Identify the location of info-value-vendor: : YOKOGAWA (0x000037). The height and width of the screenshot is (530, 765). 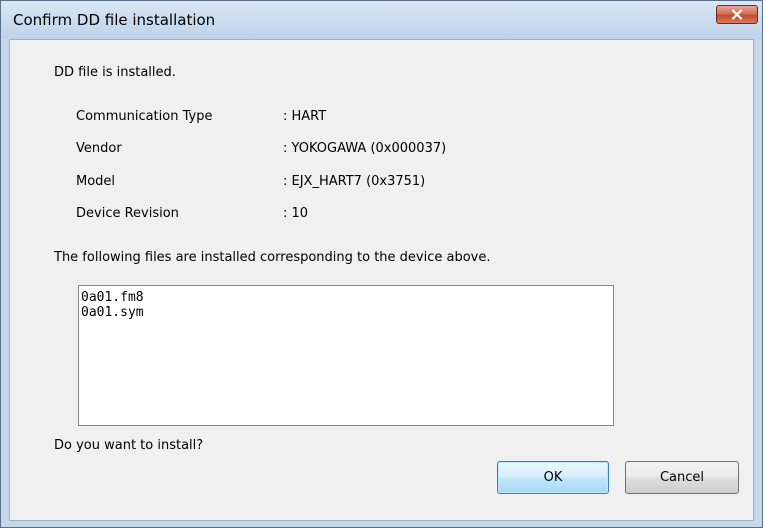
(365, 148).